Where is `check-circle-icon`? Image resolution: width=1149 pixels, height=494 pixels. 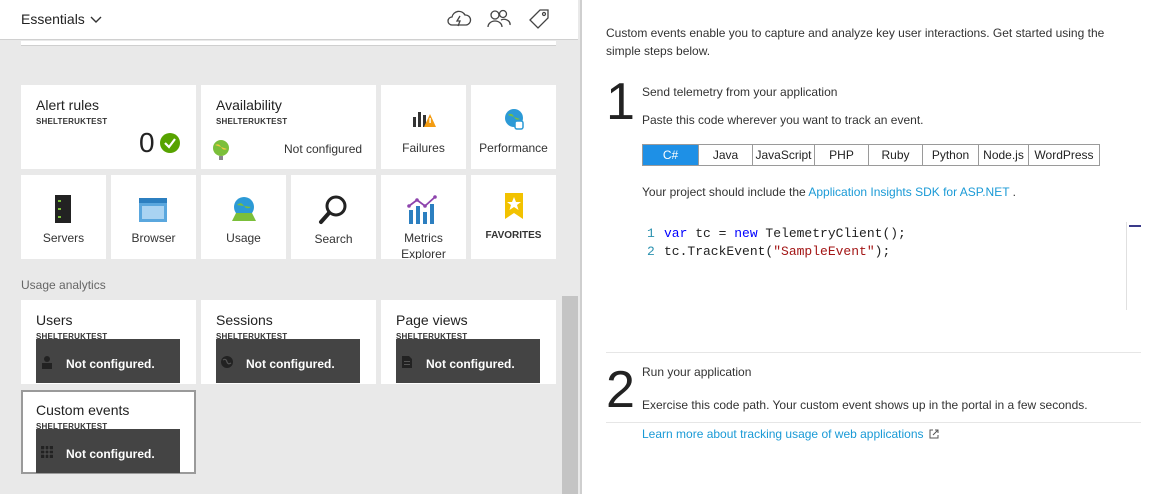
check-circle-icon is located at coordinates (170, 143).